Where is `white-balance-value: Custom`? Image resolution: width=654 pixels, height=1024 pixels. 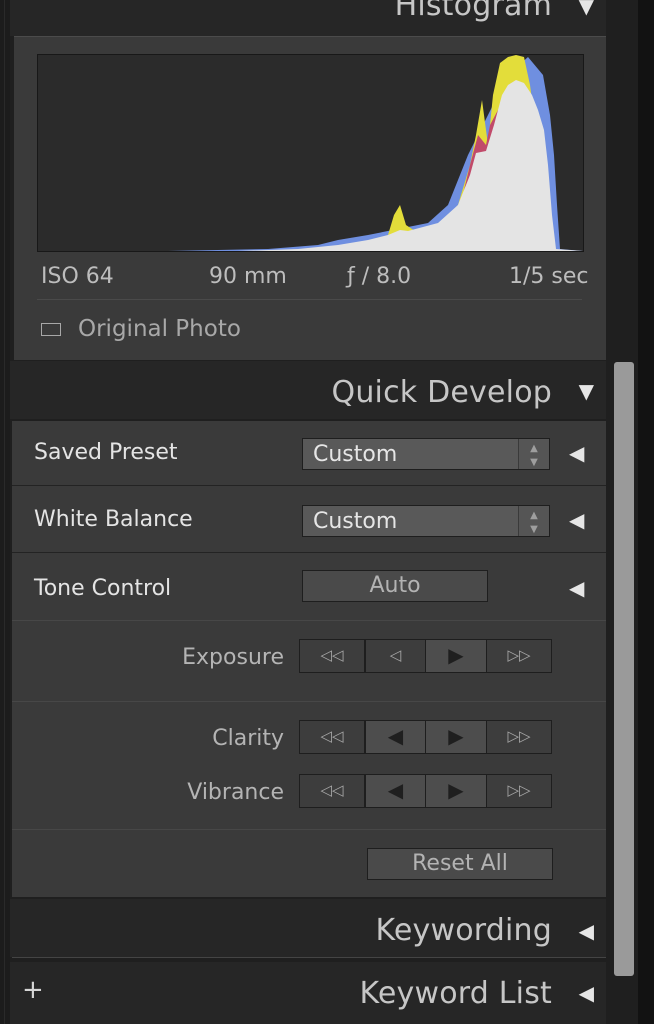 white-balance-value: Custom is located at coordinates (355, 521).